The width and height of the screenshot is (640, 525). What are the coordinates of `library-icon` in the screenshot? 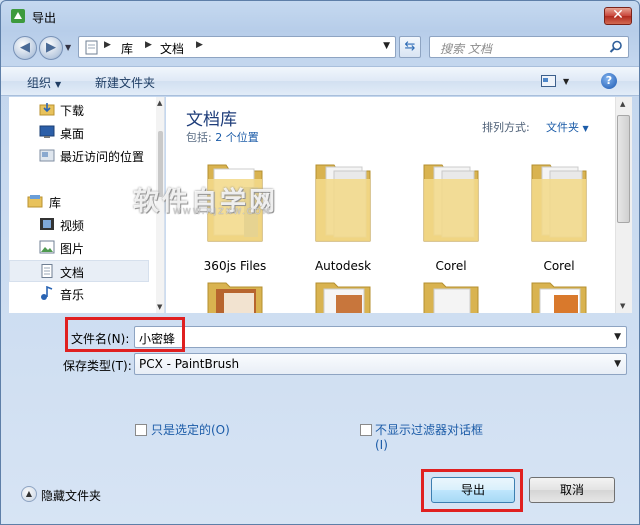 It's located at (35, 201).